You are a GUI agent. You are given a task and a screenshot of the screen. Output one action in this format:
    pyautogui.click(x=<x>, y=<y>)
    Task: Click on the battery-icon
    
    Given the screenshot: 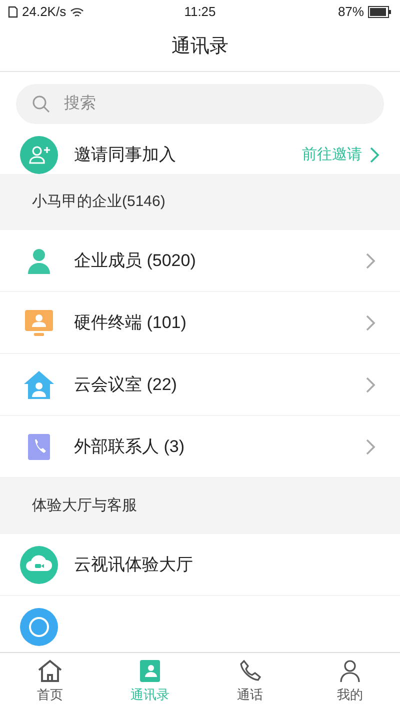 What is the action you would take?
    pyautogui.click(x=380, y=12)
    